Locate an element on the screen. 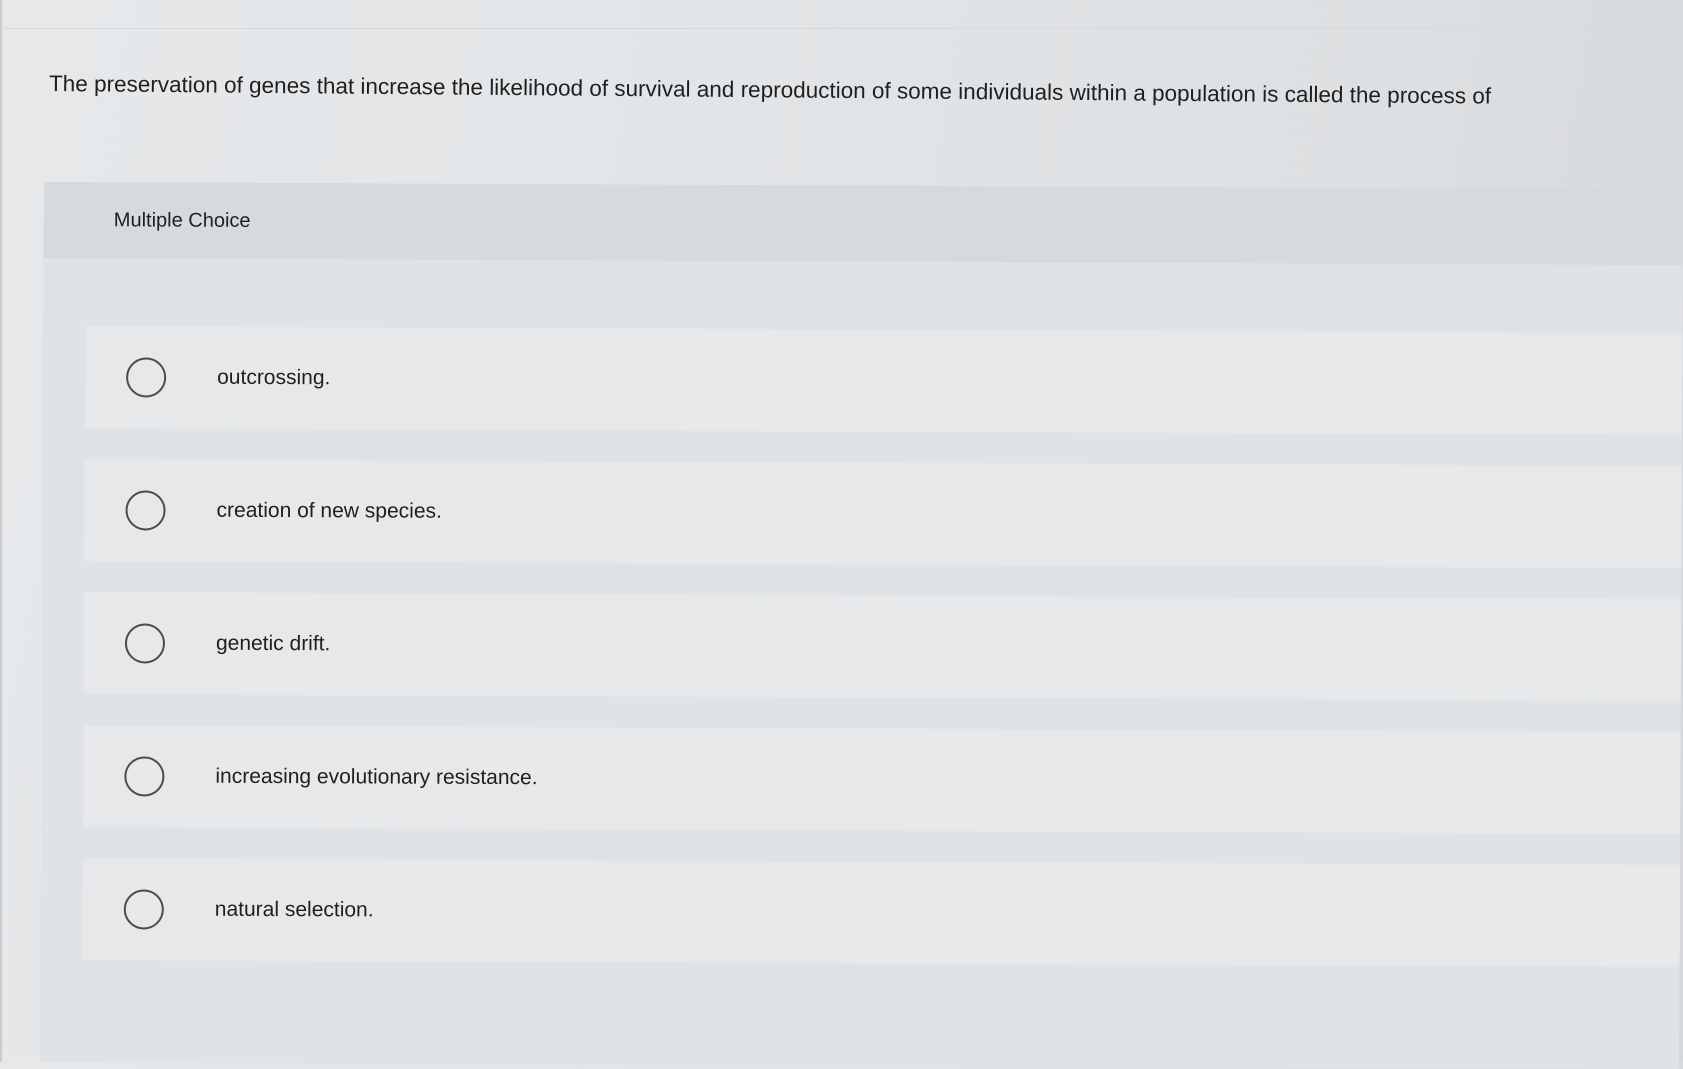  option-label: increasing evolutionary resistance. is located at coordinates (376, 777).